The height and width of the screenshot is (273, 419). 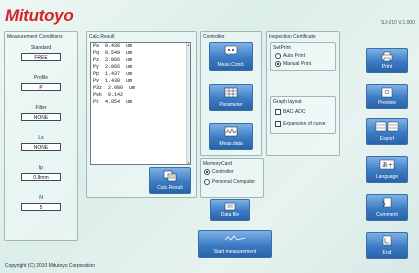 What do you see at coordinates (232, 178) in the screenshot?
I see `memory-card-panel: MemoryCard Controller Personal Computer` at bounding box center [232, 178].